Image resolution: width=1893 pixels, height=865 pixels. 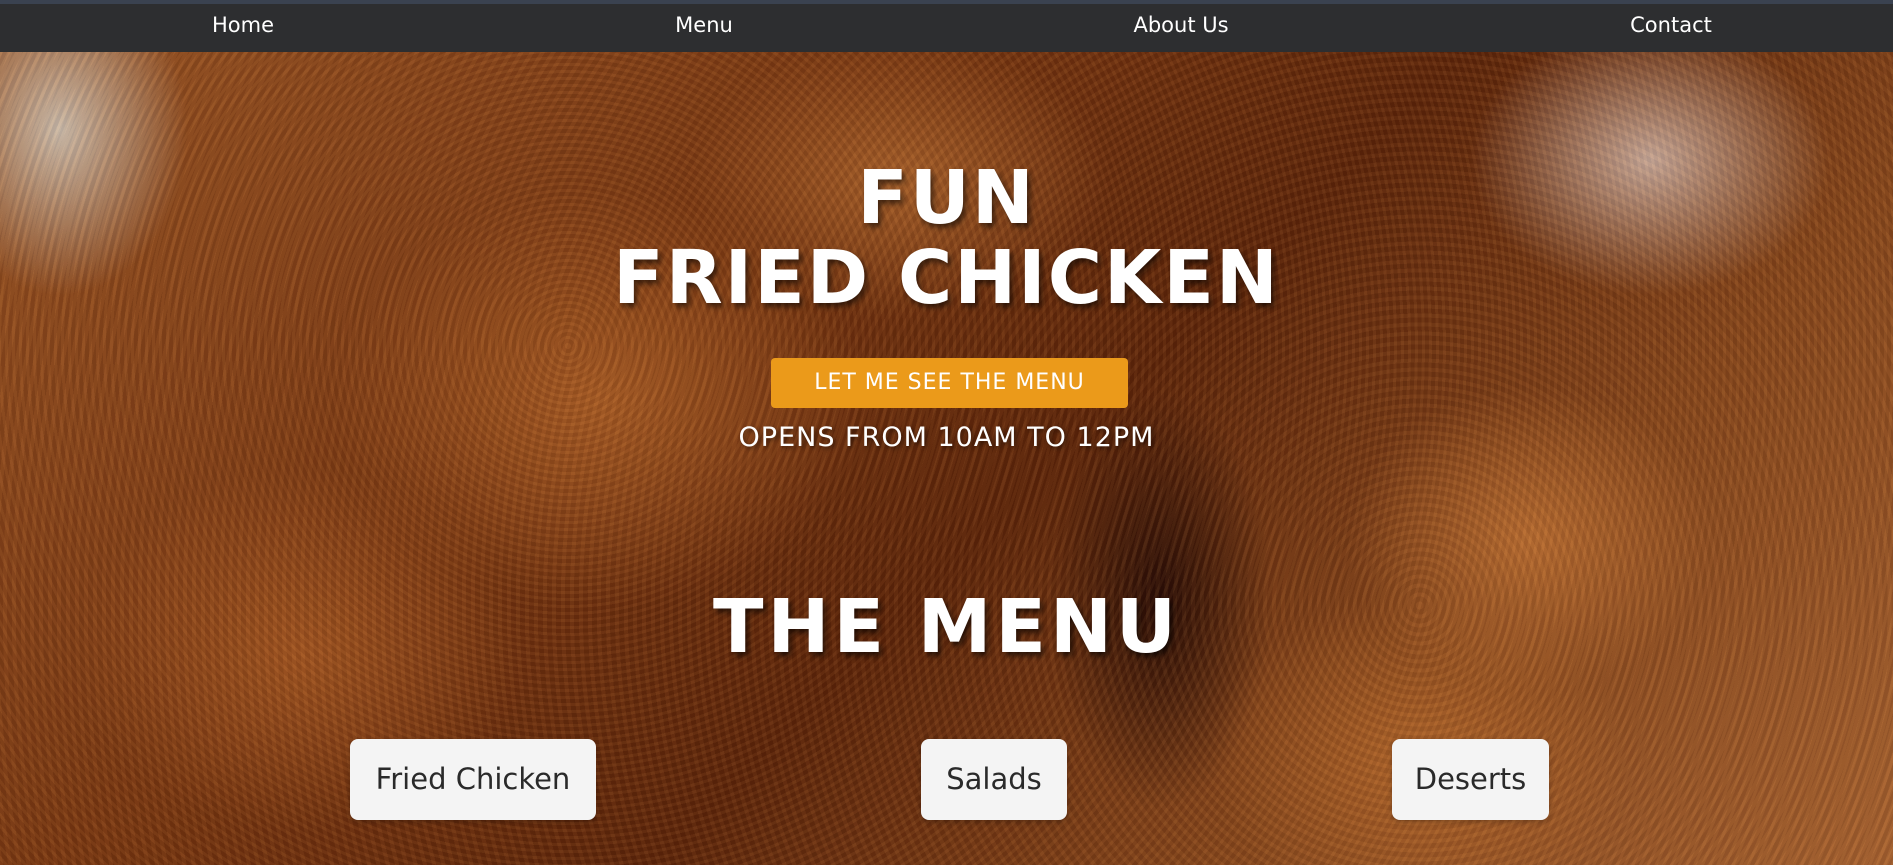 What do you see at coordinates (1470, 779) in the screenshot?
I see `menu-category-deserts: Deserts` at bounding box center [1470, 779].